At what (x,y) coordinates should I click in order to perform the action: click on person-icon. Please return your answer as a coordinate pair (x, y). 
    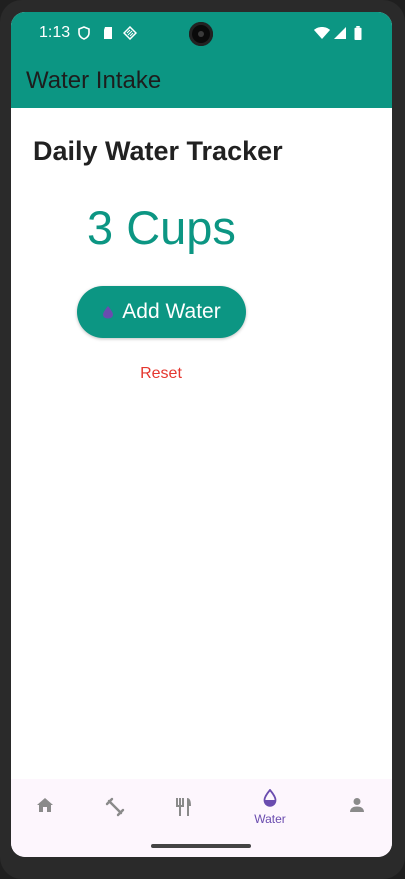
    Looking at the image, I should click on (357, 805).